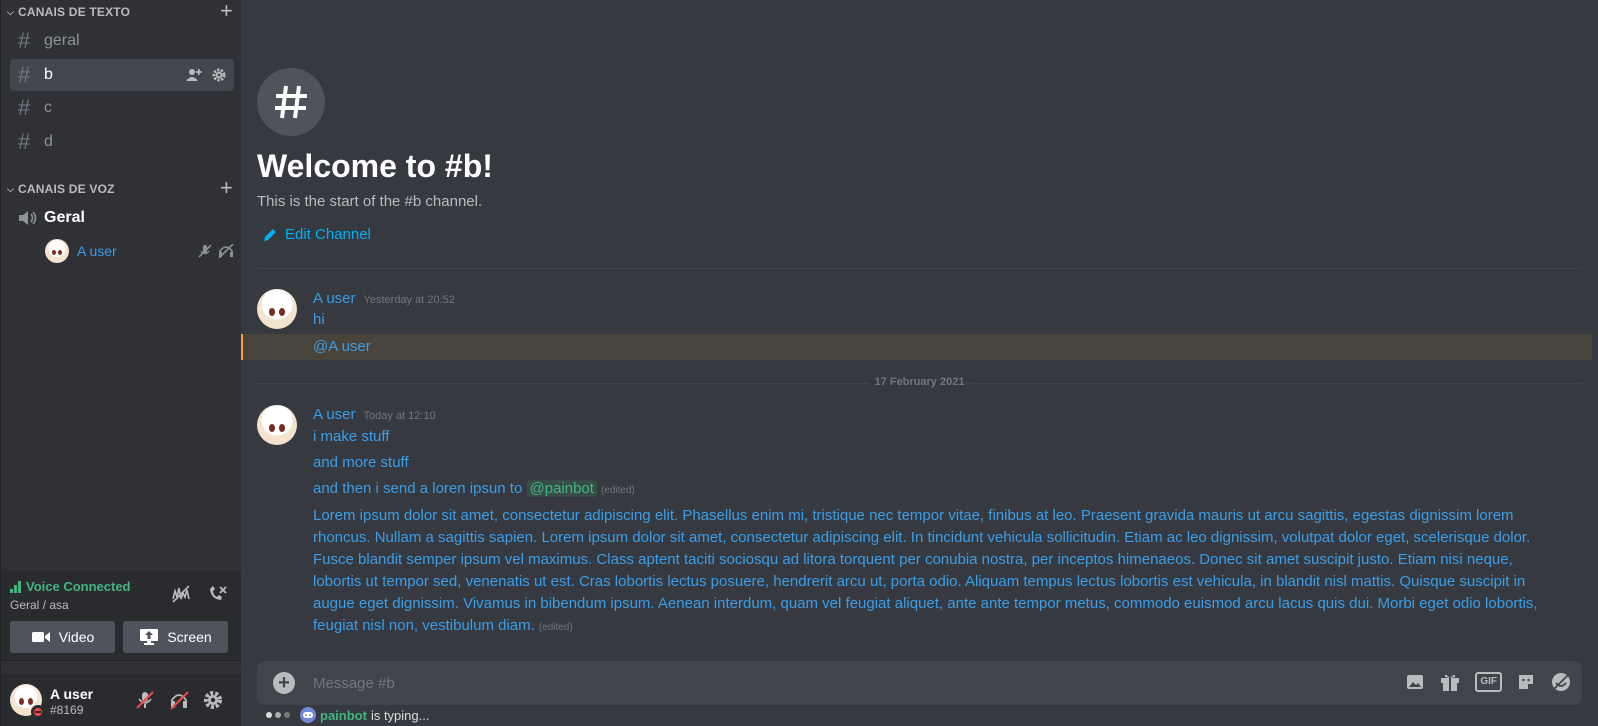  Describe the element at coordinates (1450, 682) in the screenshot. I see `gift-icon` at that location.